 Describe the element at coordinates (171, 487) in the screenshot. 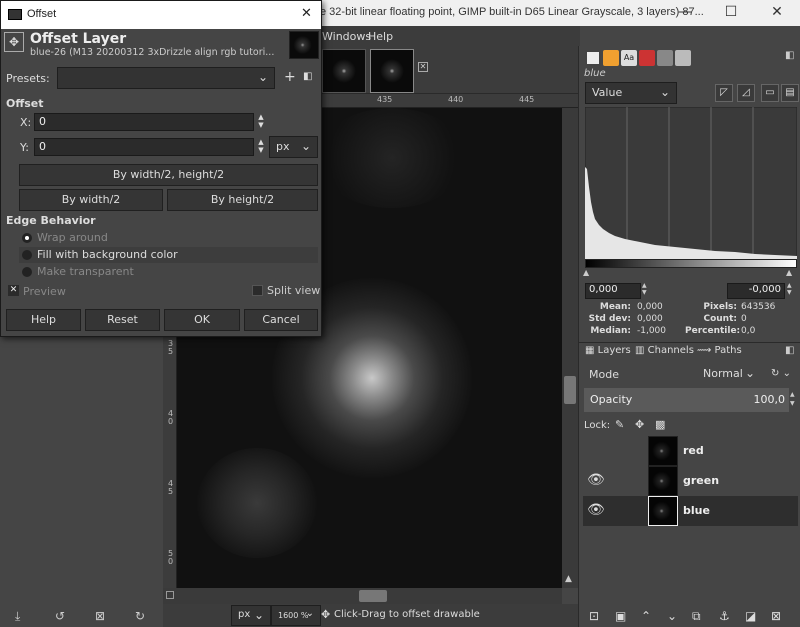

I see `ruler-label: 4 5` at that location.